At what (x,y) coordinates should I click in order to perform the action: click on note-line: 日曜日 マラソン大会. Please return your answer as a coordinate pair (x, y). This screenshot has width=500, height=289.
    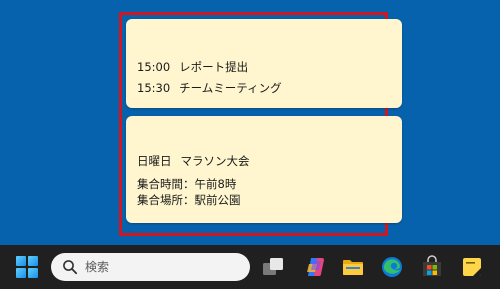
    Looking at the image, I should click on (193, 161).